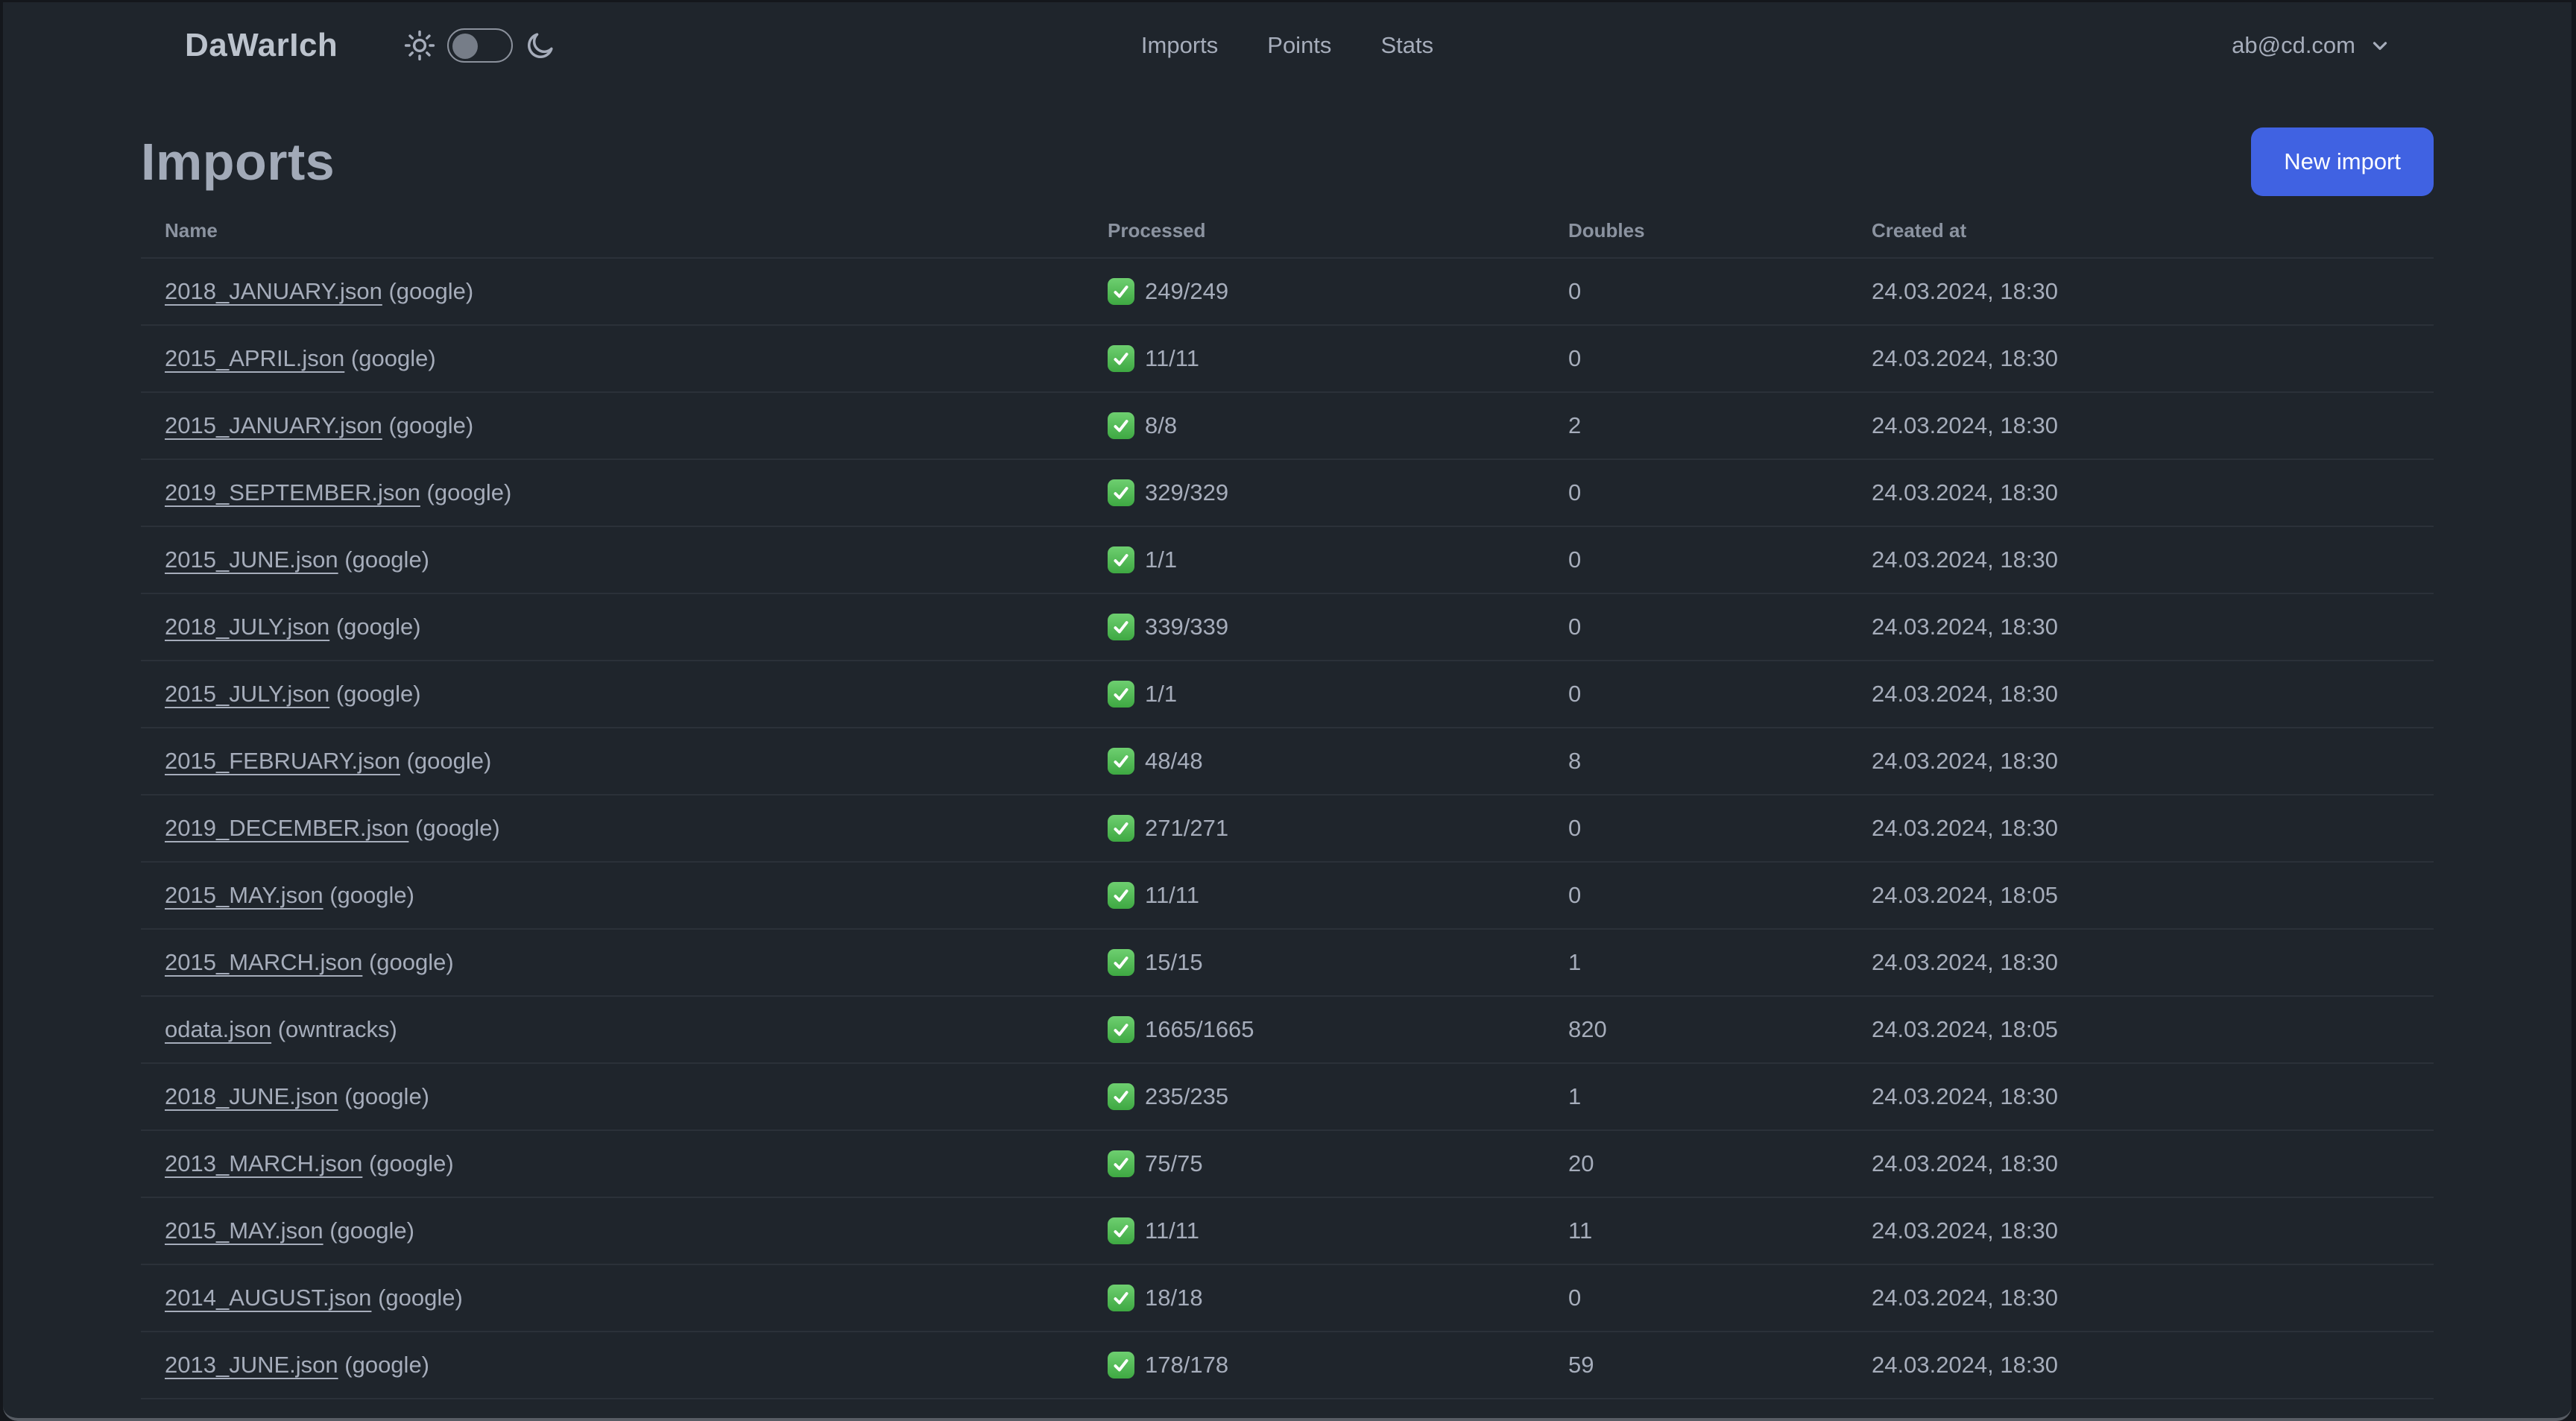  What do you see at coordinates (191, 230) in the screenshot?
I see `column-header-name: Name` at bounding box center [191, 230].